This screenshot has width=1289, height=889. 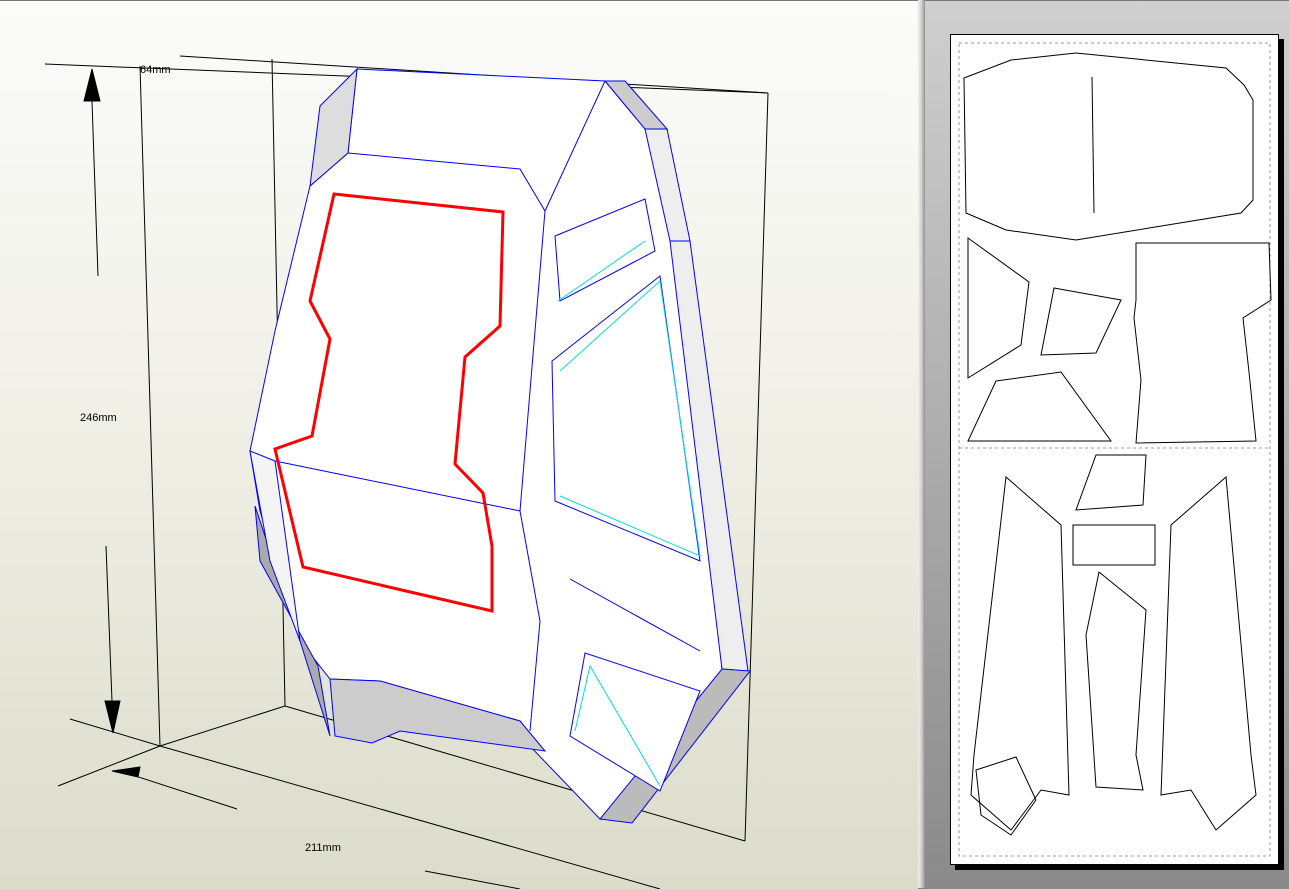 What do you see at coordinates (323, 848) in the screenshot?
I see `width-dimension-label: 211mm` at bounding box center [323, 848].